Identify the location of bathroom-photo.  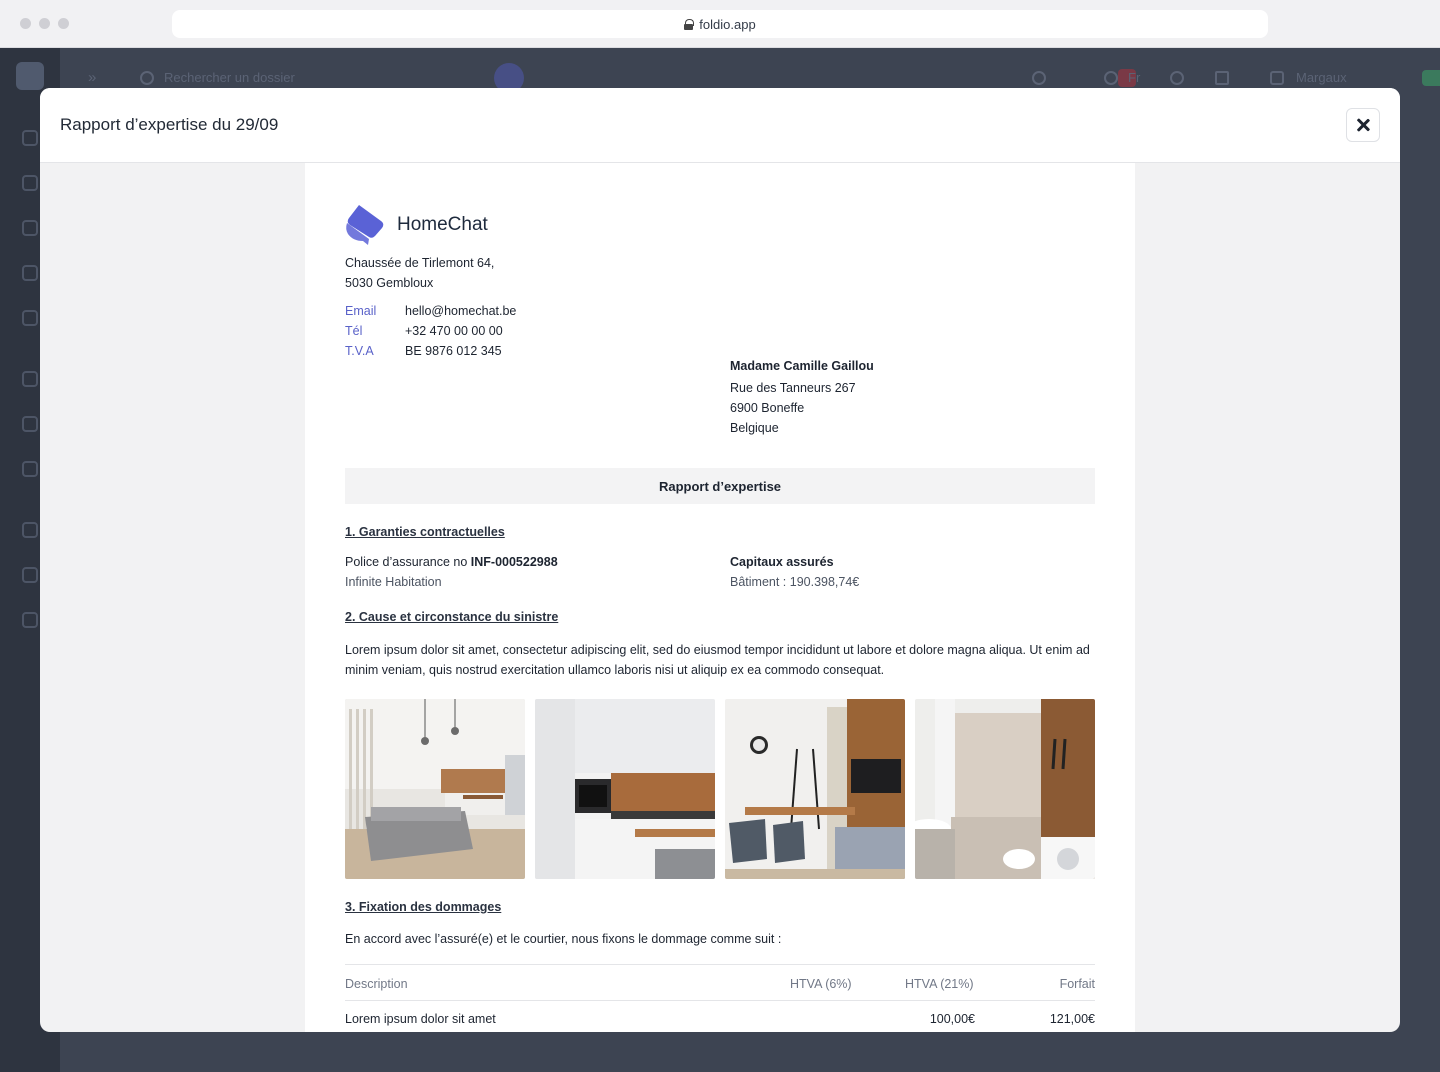
(1005, 789).